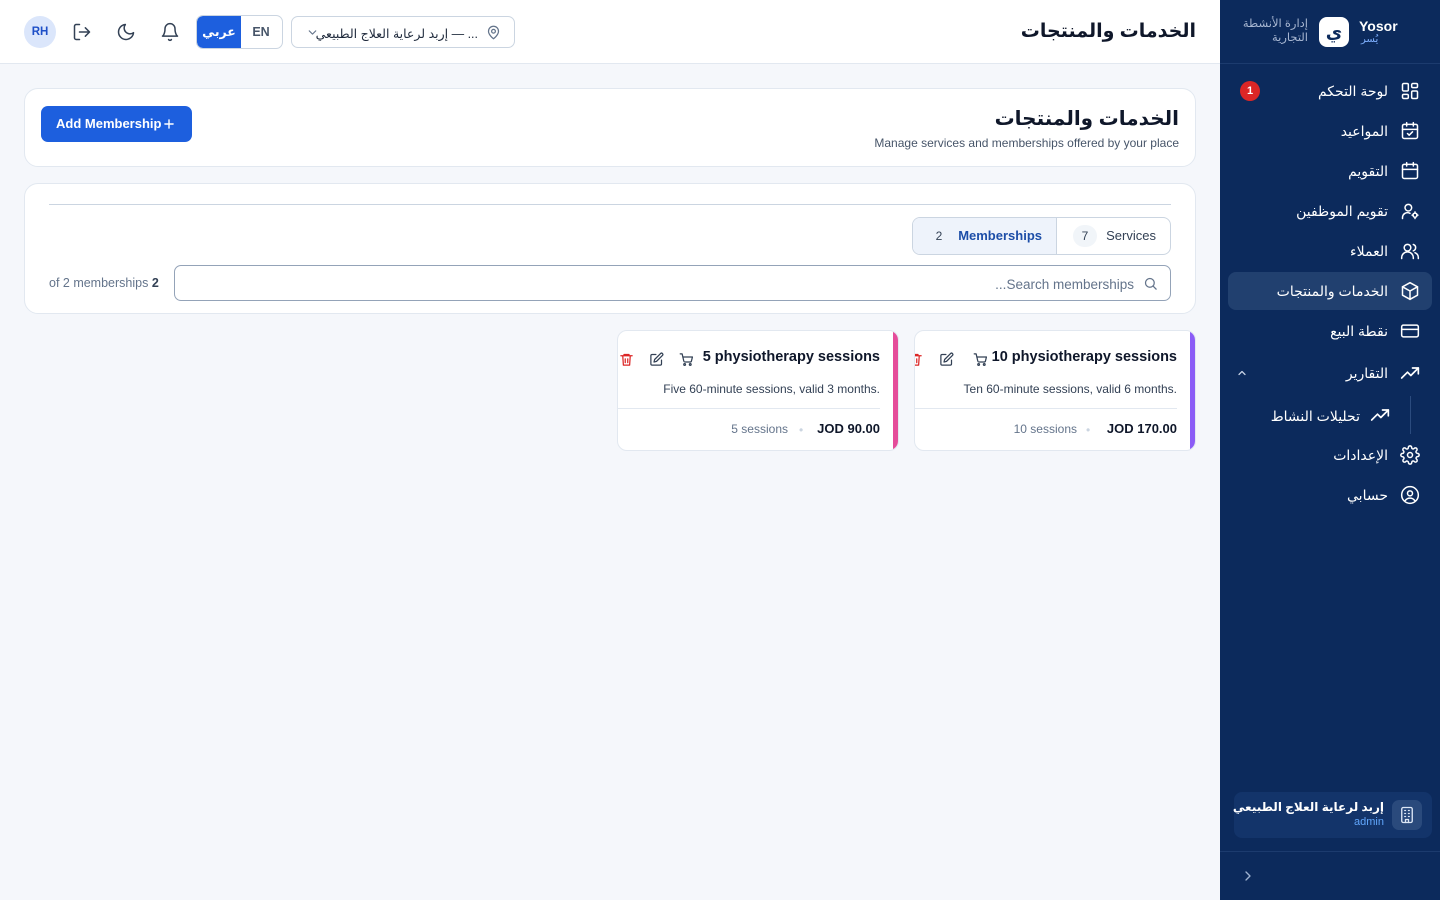  Describe the element at coordinates (1368, 171) in the screenshot. I see `sidebar-item-label: التقويم` at that location.